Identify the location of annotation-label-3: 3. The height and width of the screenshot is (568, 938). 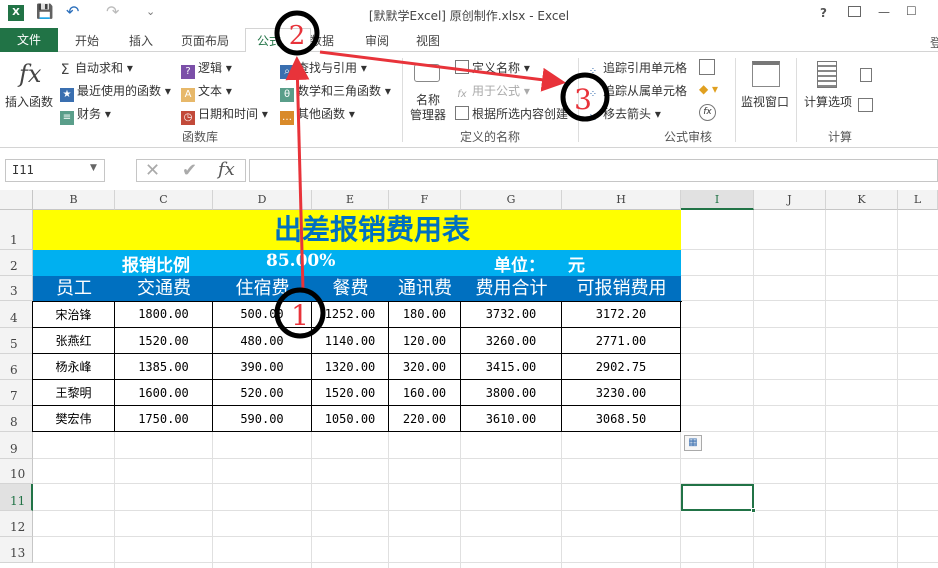
(583, 99).